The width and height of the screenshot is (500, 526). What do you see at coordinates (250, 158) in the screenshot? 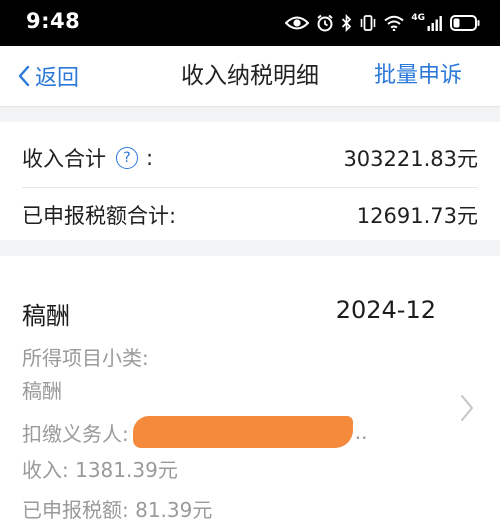
I see `income-total-row: 收入合计 ? : 303221.83元` at bounding box center [250, 158].